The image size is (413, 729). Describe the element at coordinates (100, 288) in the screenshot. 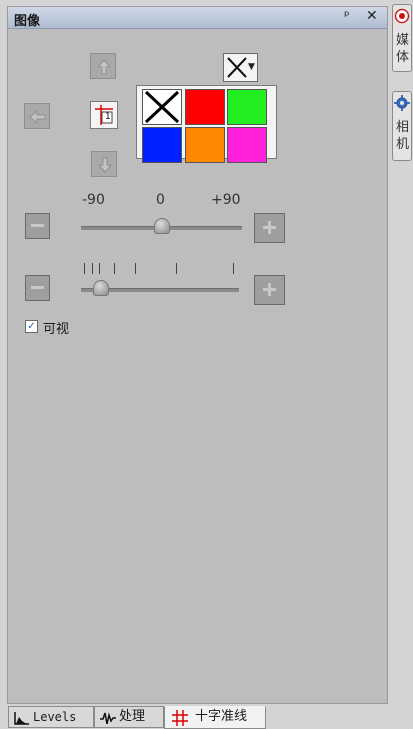

I see `size-slider-thumb` at that location.